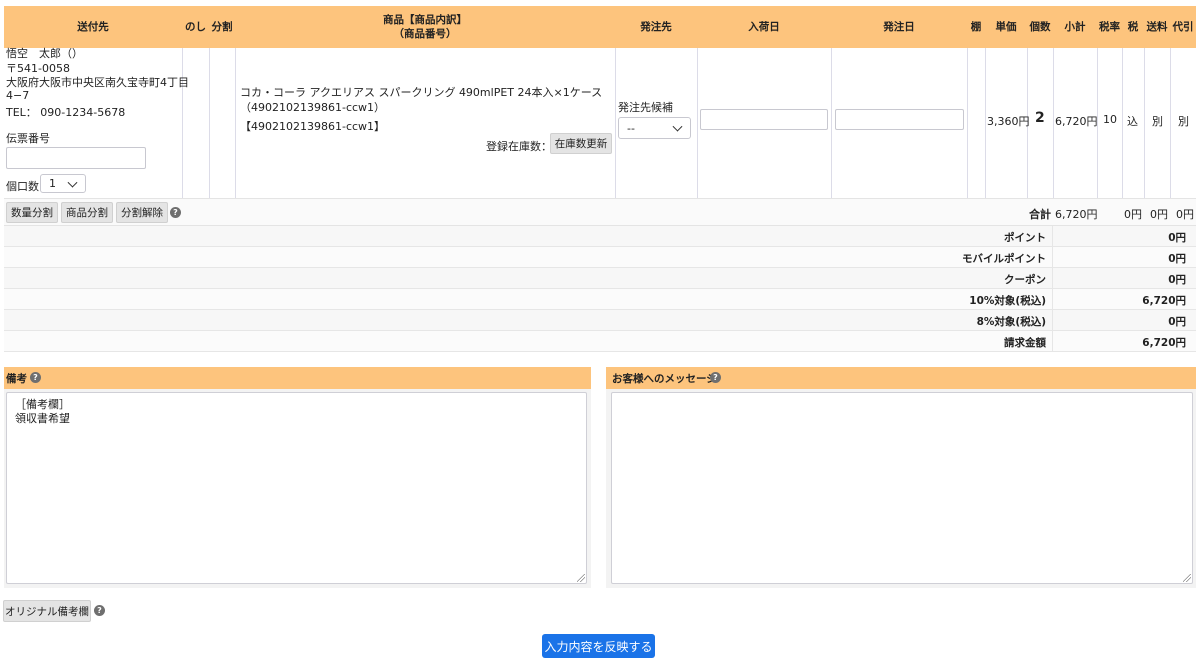 This screenshot has height=660, width=1200. I want to click on product-name: コカ・コーラ アクエリアス スパークリング 490mlPET 24本入×1ケース, so click(421, 92).